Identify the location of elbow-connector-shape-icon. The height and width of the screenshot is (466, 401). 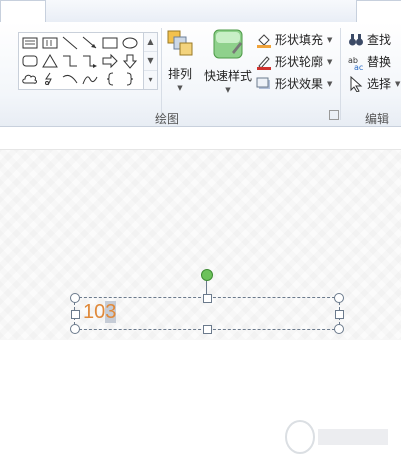
(70, 61).